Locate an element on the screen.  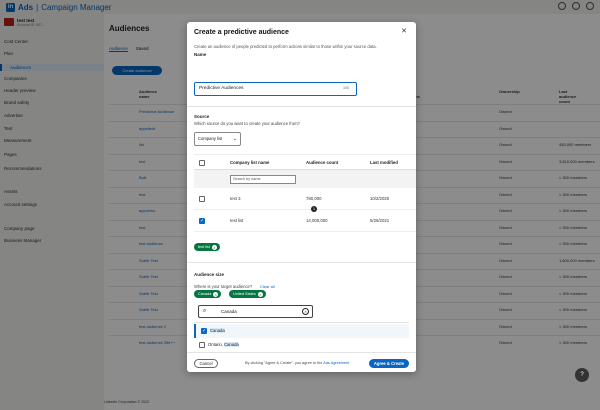
agree-create-button: Agree & Create is located at coordinates (389, 363).